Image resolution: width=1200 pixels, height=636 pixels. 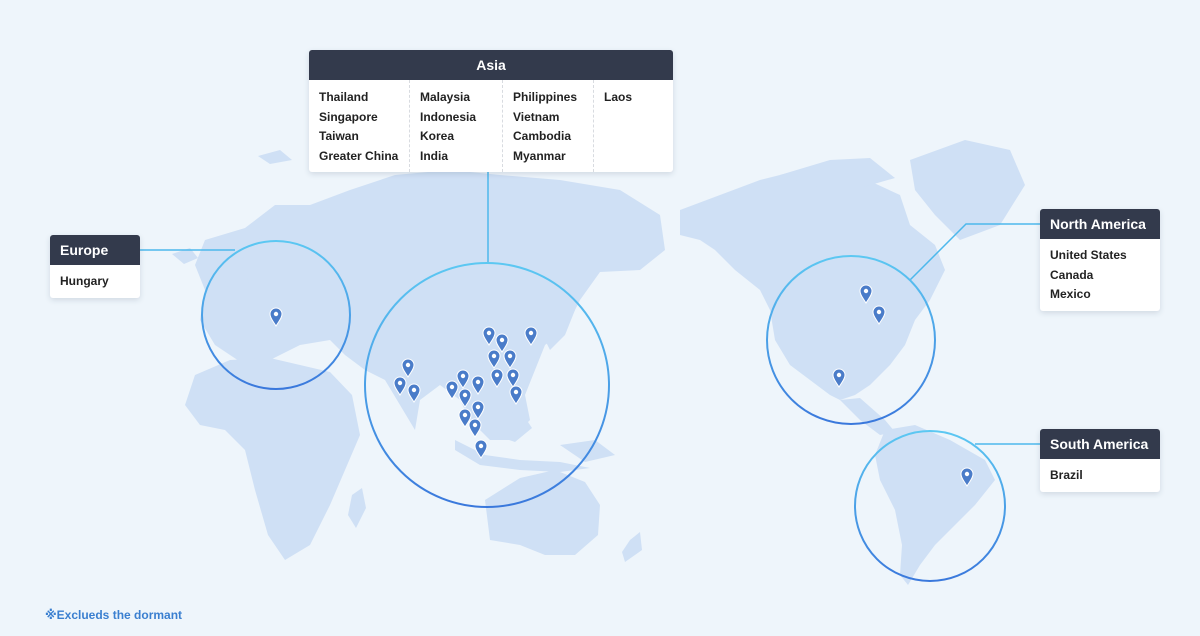 What do you see at coordinates (448, 116) in the screenshot?
I see `country-name: Indonesia` at bounding box center [448, 116].